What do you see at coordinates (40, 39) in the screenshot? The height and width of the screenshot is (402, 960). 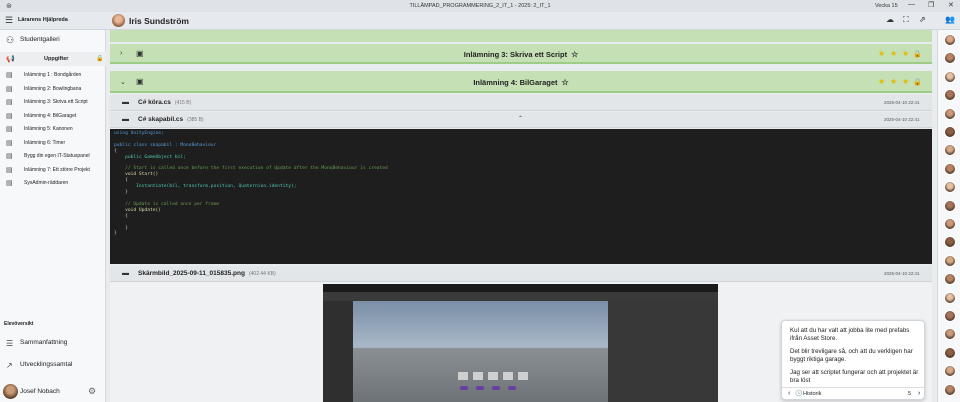 I see `sidebar-item-studentgalleri: Studentgalleri` at bounding box center [40, 39].